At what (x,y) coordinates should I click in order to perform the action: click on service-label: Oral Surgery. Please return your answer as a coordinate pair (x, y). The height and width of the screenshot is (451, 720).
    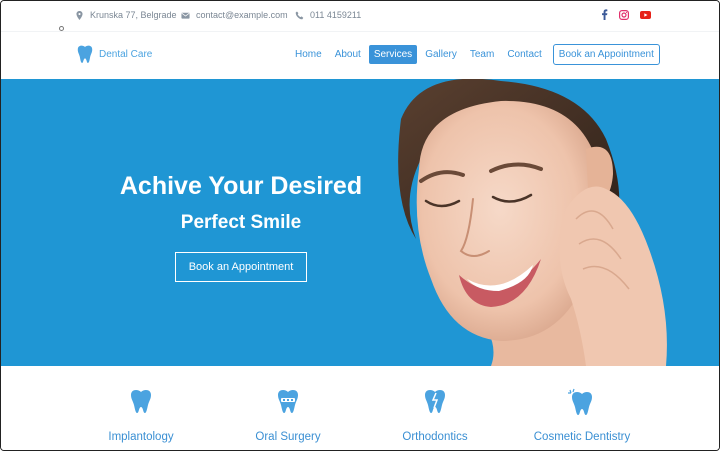
    Looking at the image, I should click on (288, 437).